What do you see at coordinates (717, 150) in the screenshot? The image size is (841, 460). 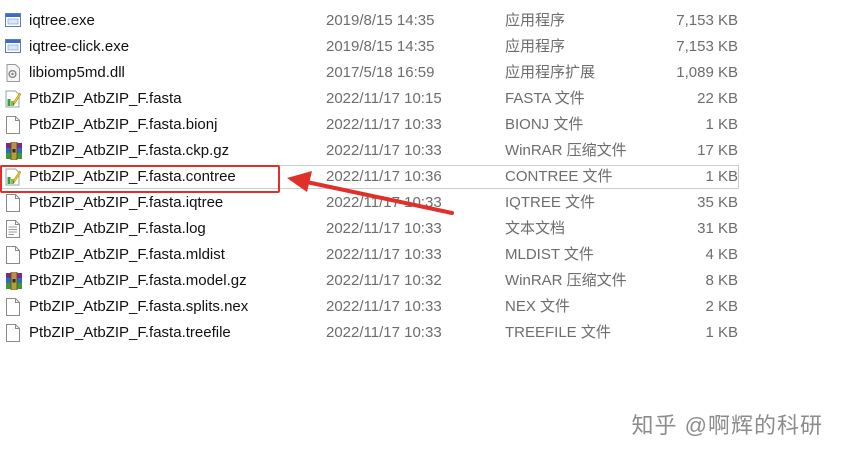 I see `file-size: 17 KB` at bounding box center [717, 150].